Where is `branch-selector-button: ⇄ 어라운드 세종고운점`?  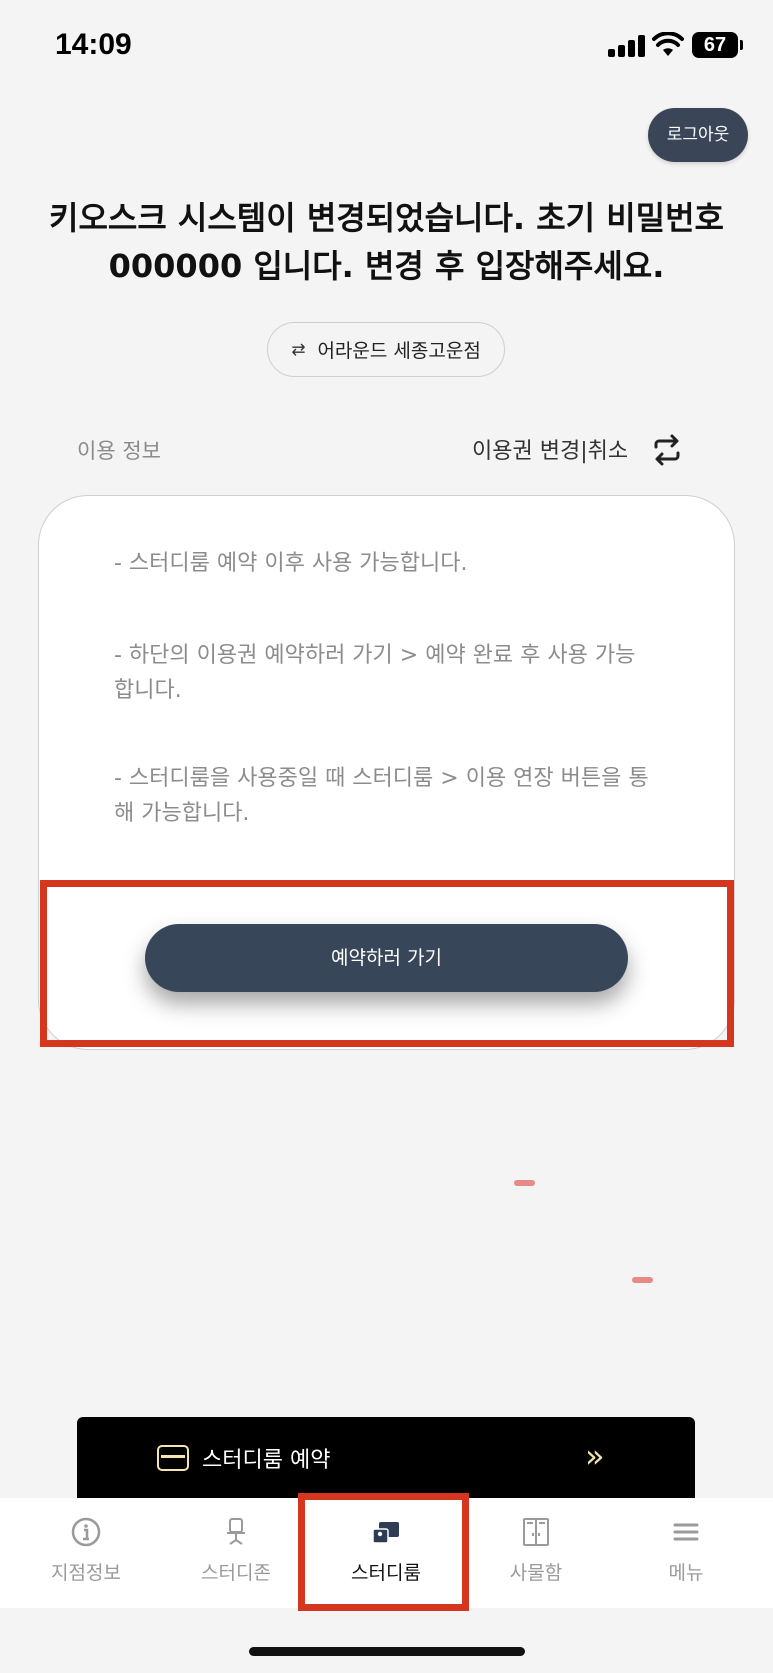 branch-selector-button: ⇄ 어라운드 세종고운점 is located at coordinates (386, 349).